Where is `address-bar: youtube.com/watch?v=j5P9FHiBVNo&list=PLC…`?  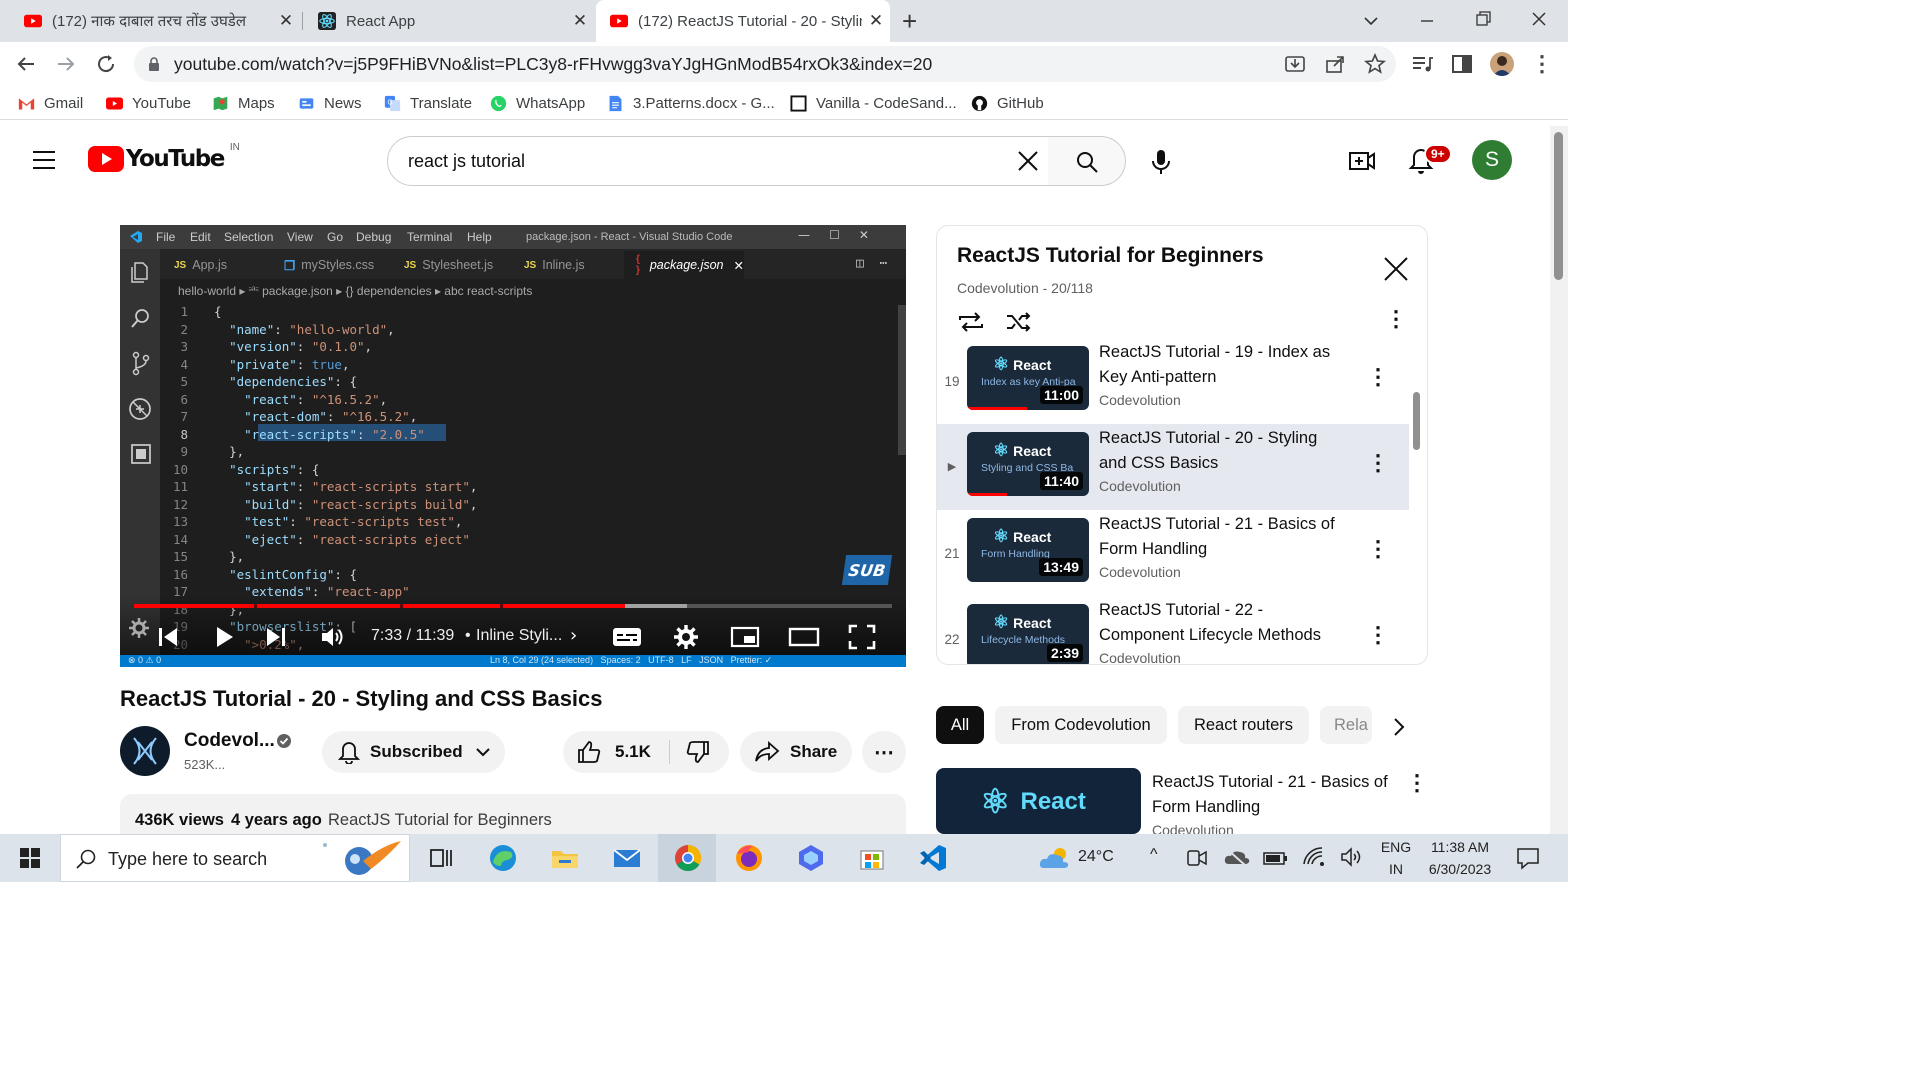 address-bar: youtube.com/watch?v=j5P9FHiBVNo&list=PLC… is located at coordinates (765, 64).